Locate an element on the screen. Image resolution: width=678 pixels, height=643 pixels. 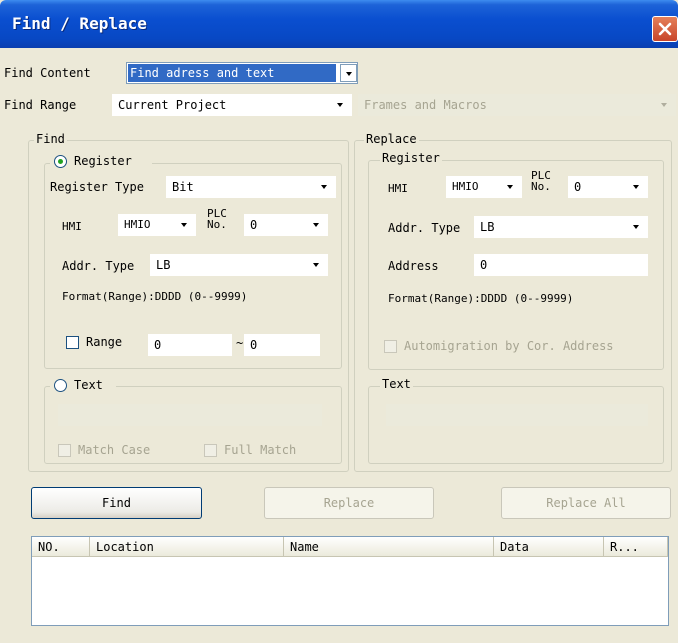
replace-plc-no-dropdown: 0 is located at coordinates (608, 187).